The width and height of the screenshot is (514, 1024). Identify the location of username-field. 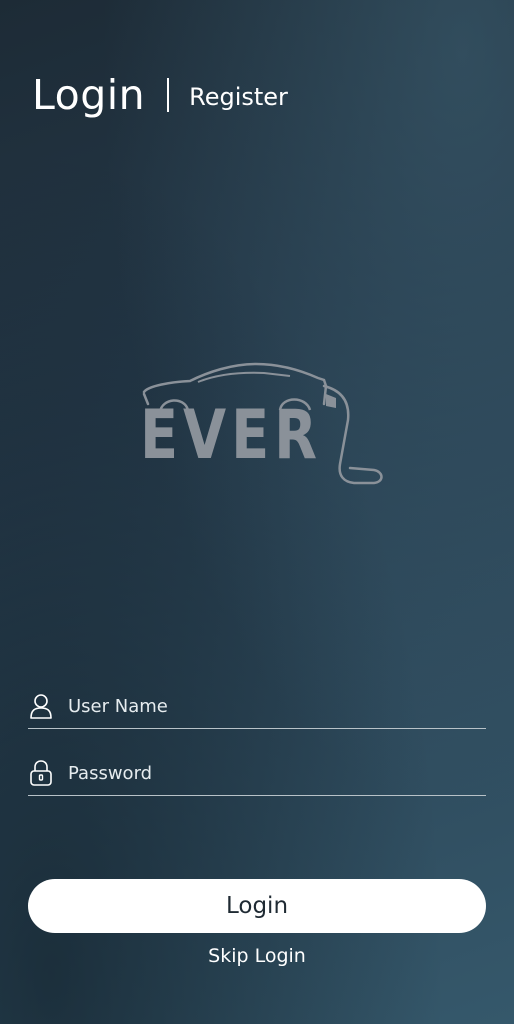
(257, 706).